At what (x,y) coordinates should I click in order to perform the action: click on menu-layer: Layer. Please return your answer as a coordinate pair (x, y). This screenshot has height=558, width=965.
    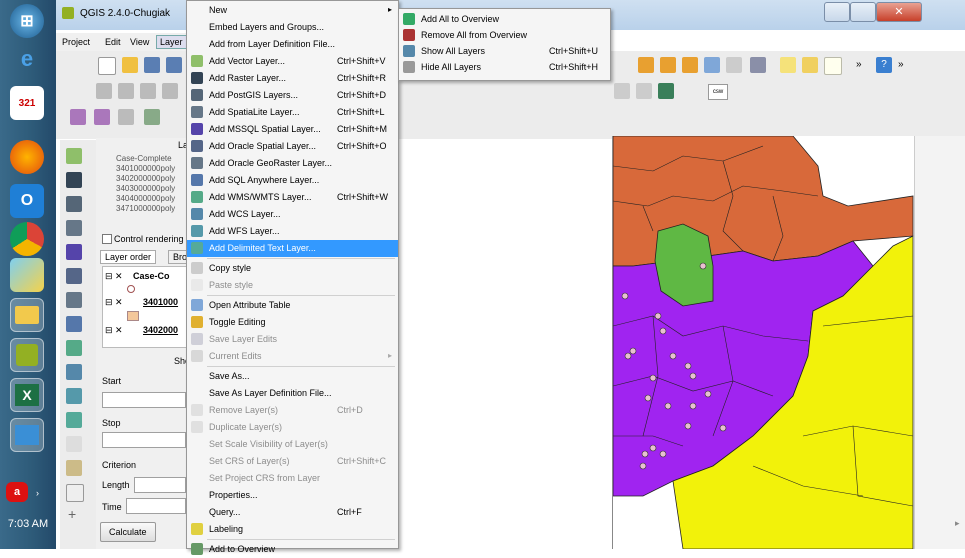
    Looking at the image, I should click on (171, 42).